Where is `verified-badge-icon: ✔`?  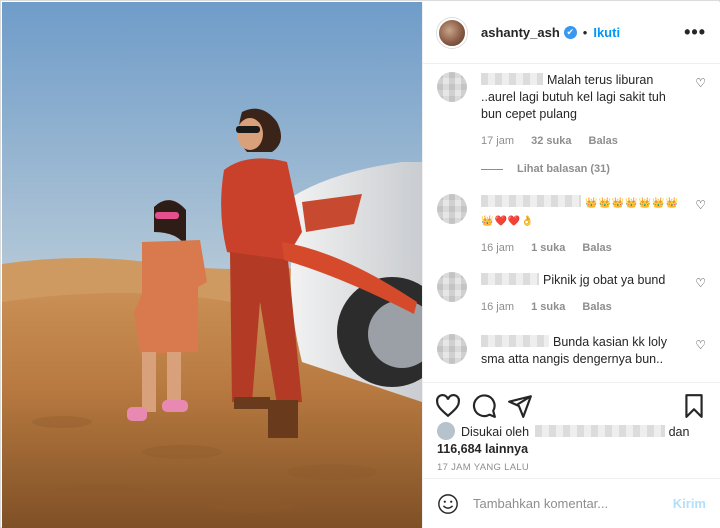
verified-badge-icon: ✔ is located at coordinates (570, 32).